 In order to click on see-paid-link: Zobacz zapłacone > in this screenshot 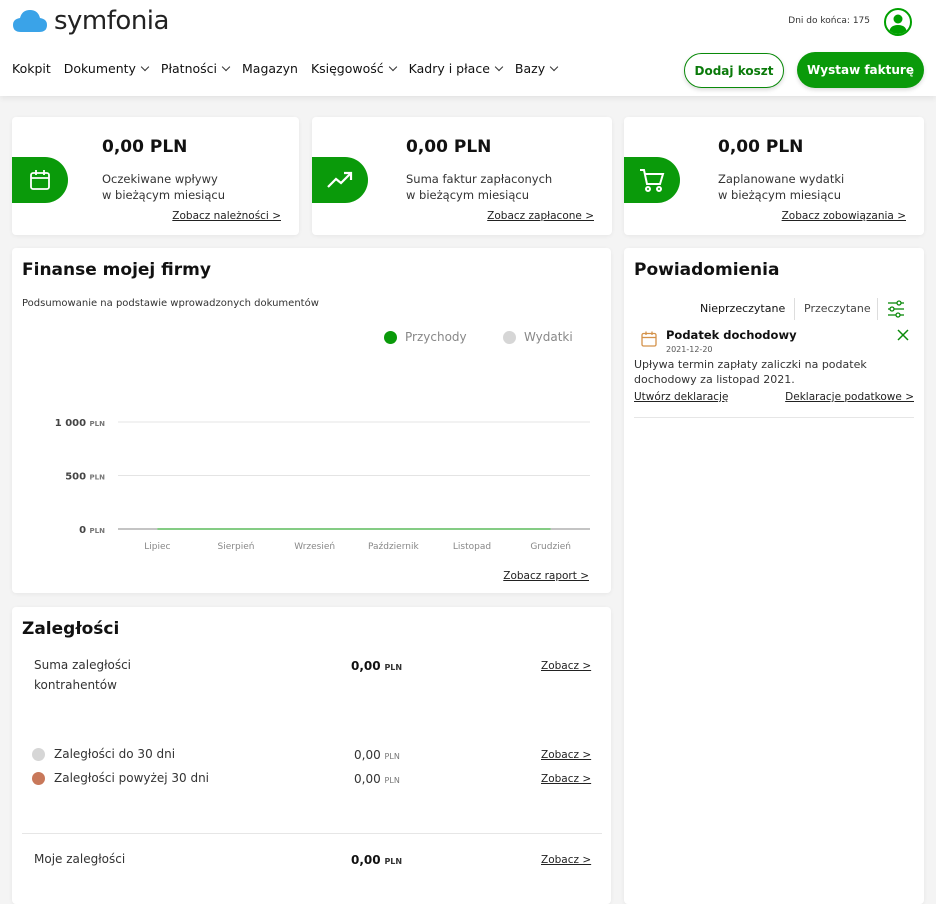, I will do `click(540, 216)`.